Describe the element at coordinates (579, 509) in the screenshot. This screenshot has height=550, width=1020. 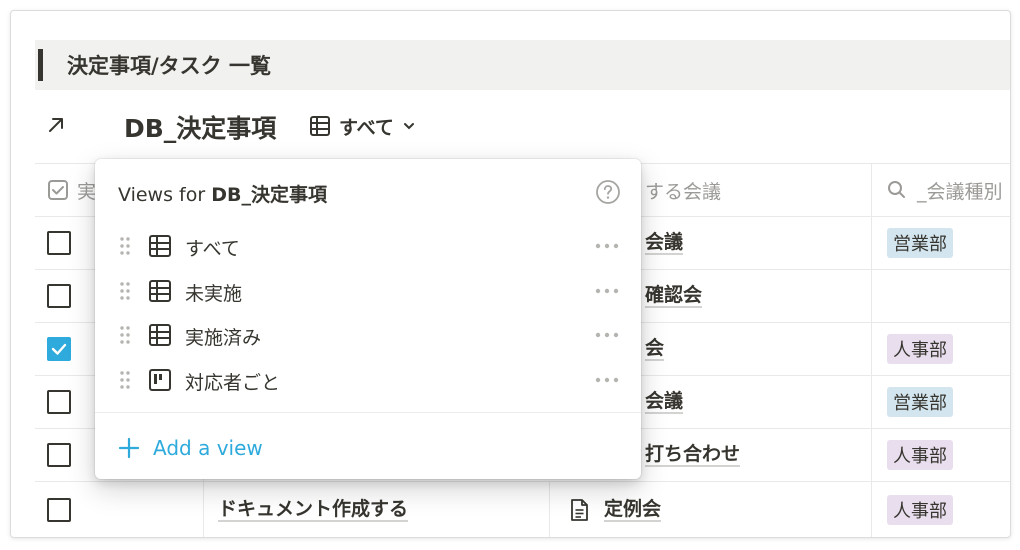
I see `page-icon` at that location.